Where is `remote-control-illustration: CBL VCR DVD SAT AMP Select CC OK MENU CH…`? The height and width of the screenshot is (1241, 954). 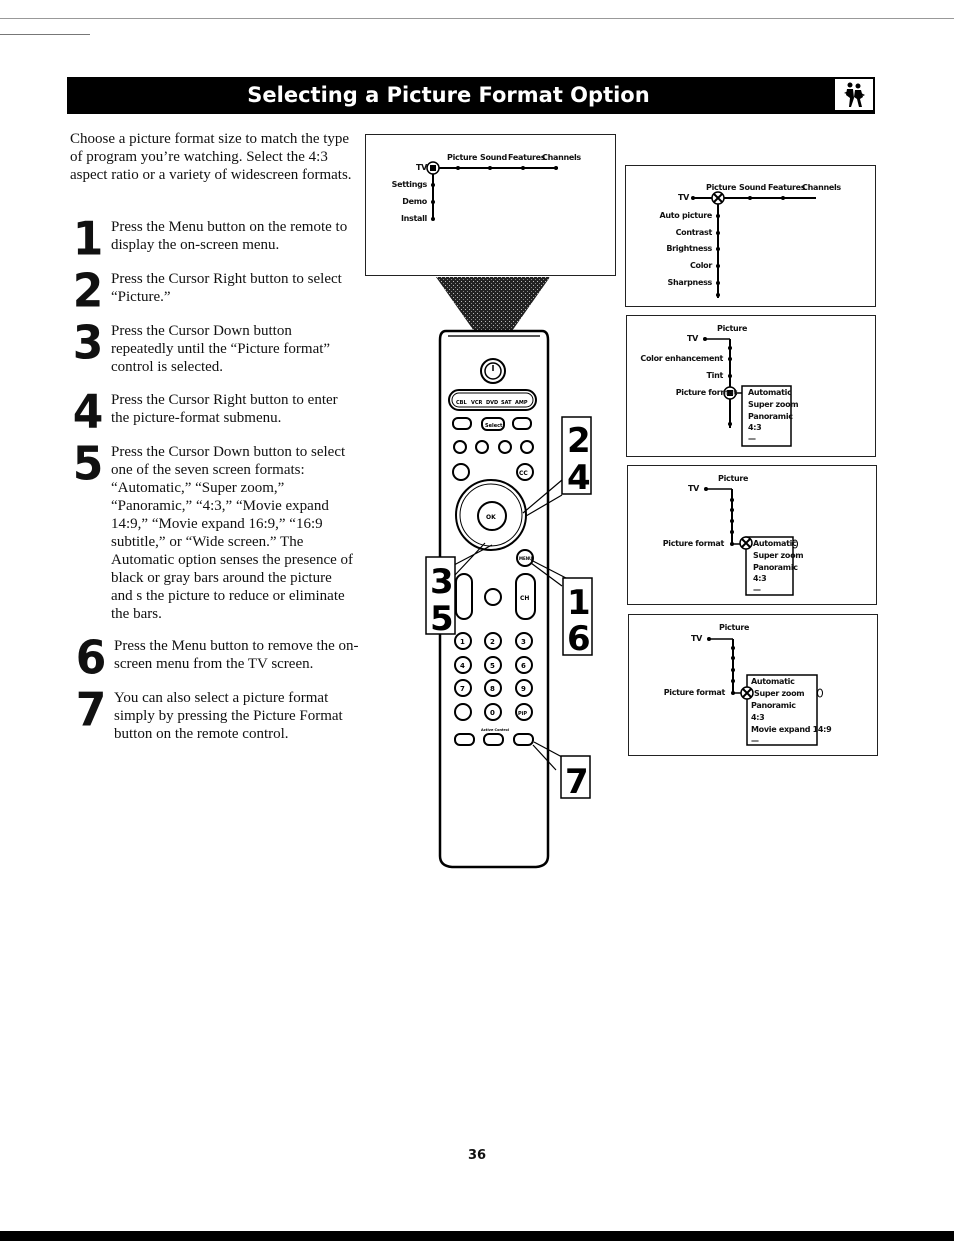 remote-control-illustration: CBL VCR DVD SAT AMP Select CC OK MENU CH… is located at coordinates (509, 573).